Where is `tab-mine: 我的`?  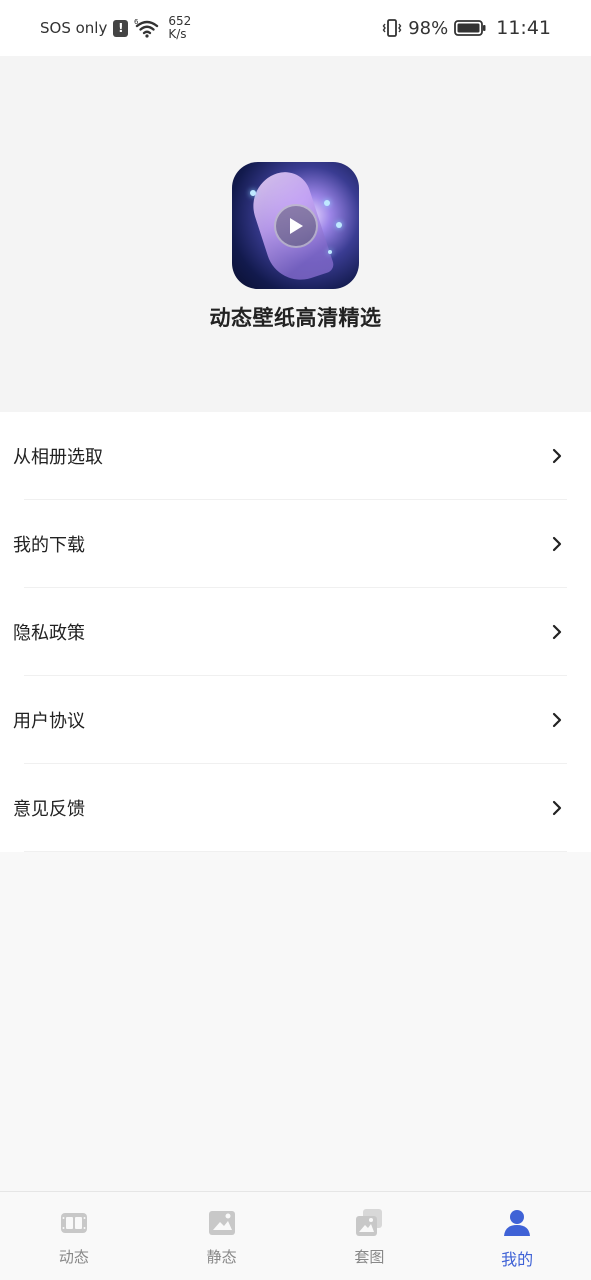
tab-mine: 我的 is located at coordinates (517, 1236).